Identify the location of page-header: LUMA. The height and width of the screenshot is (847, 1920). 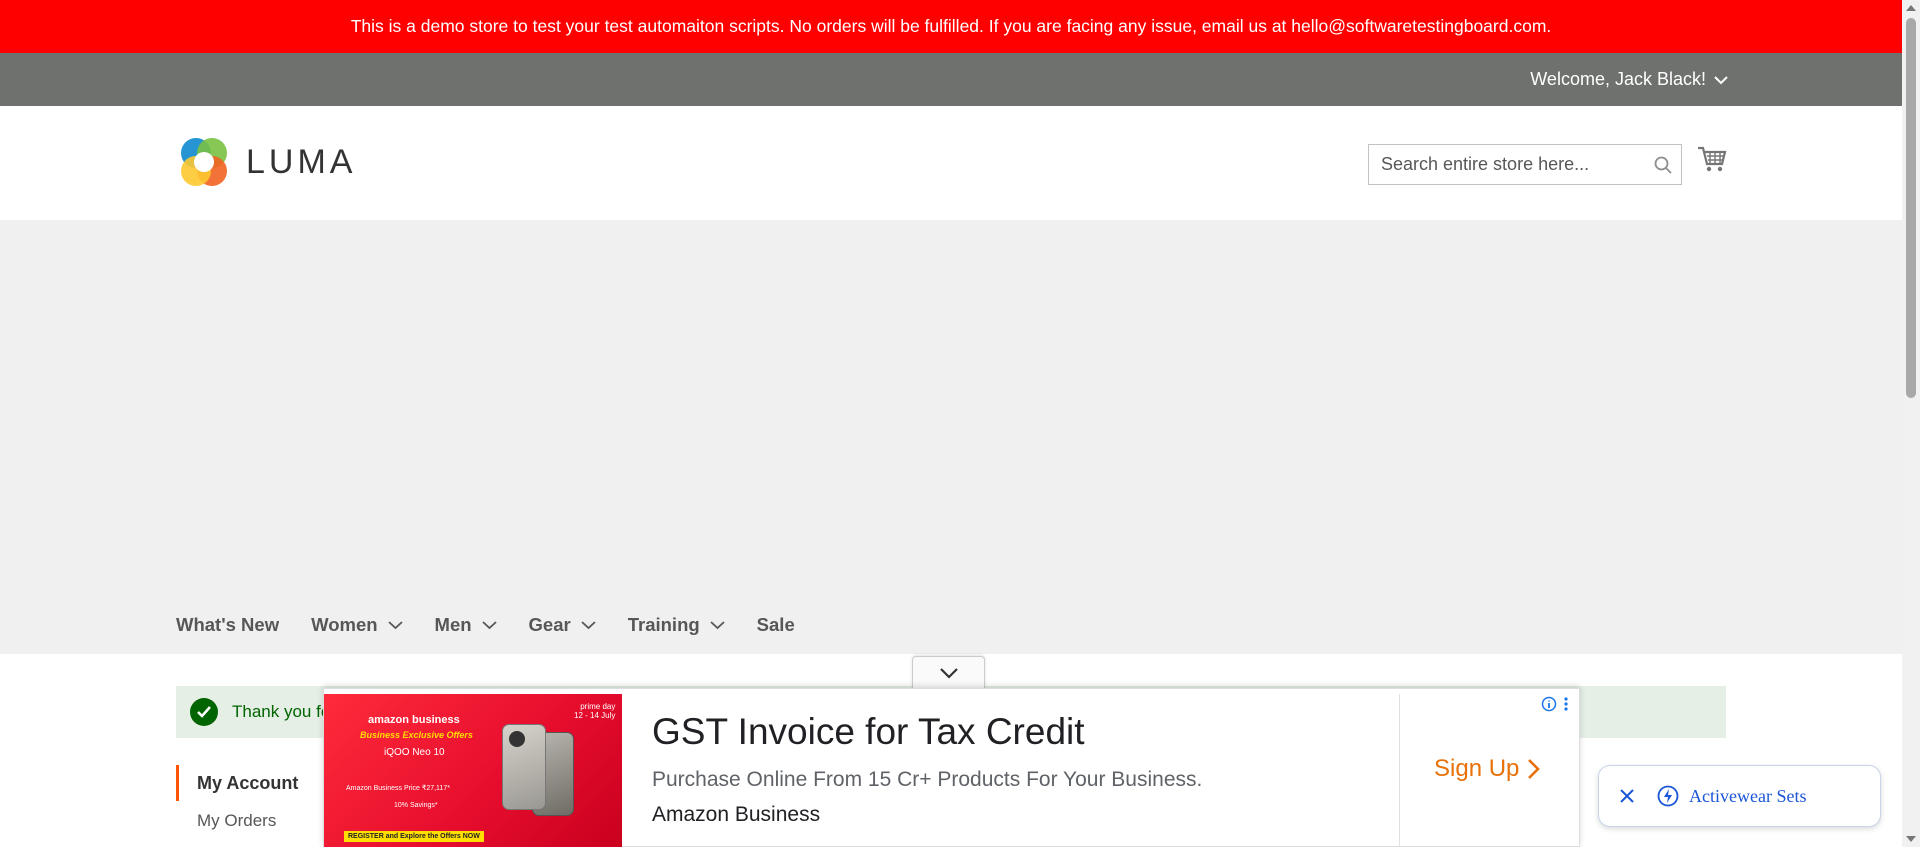
(951, 163).